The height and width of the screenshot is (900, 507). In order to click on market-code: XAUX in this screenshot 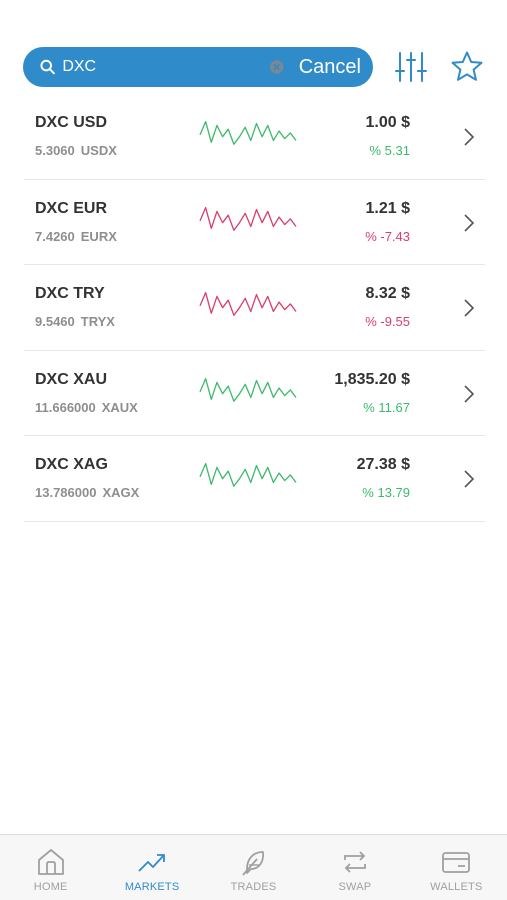, I will do `click(119, 407)`.